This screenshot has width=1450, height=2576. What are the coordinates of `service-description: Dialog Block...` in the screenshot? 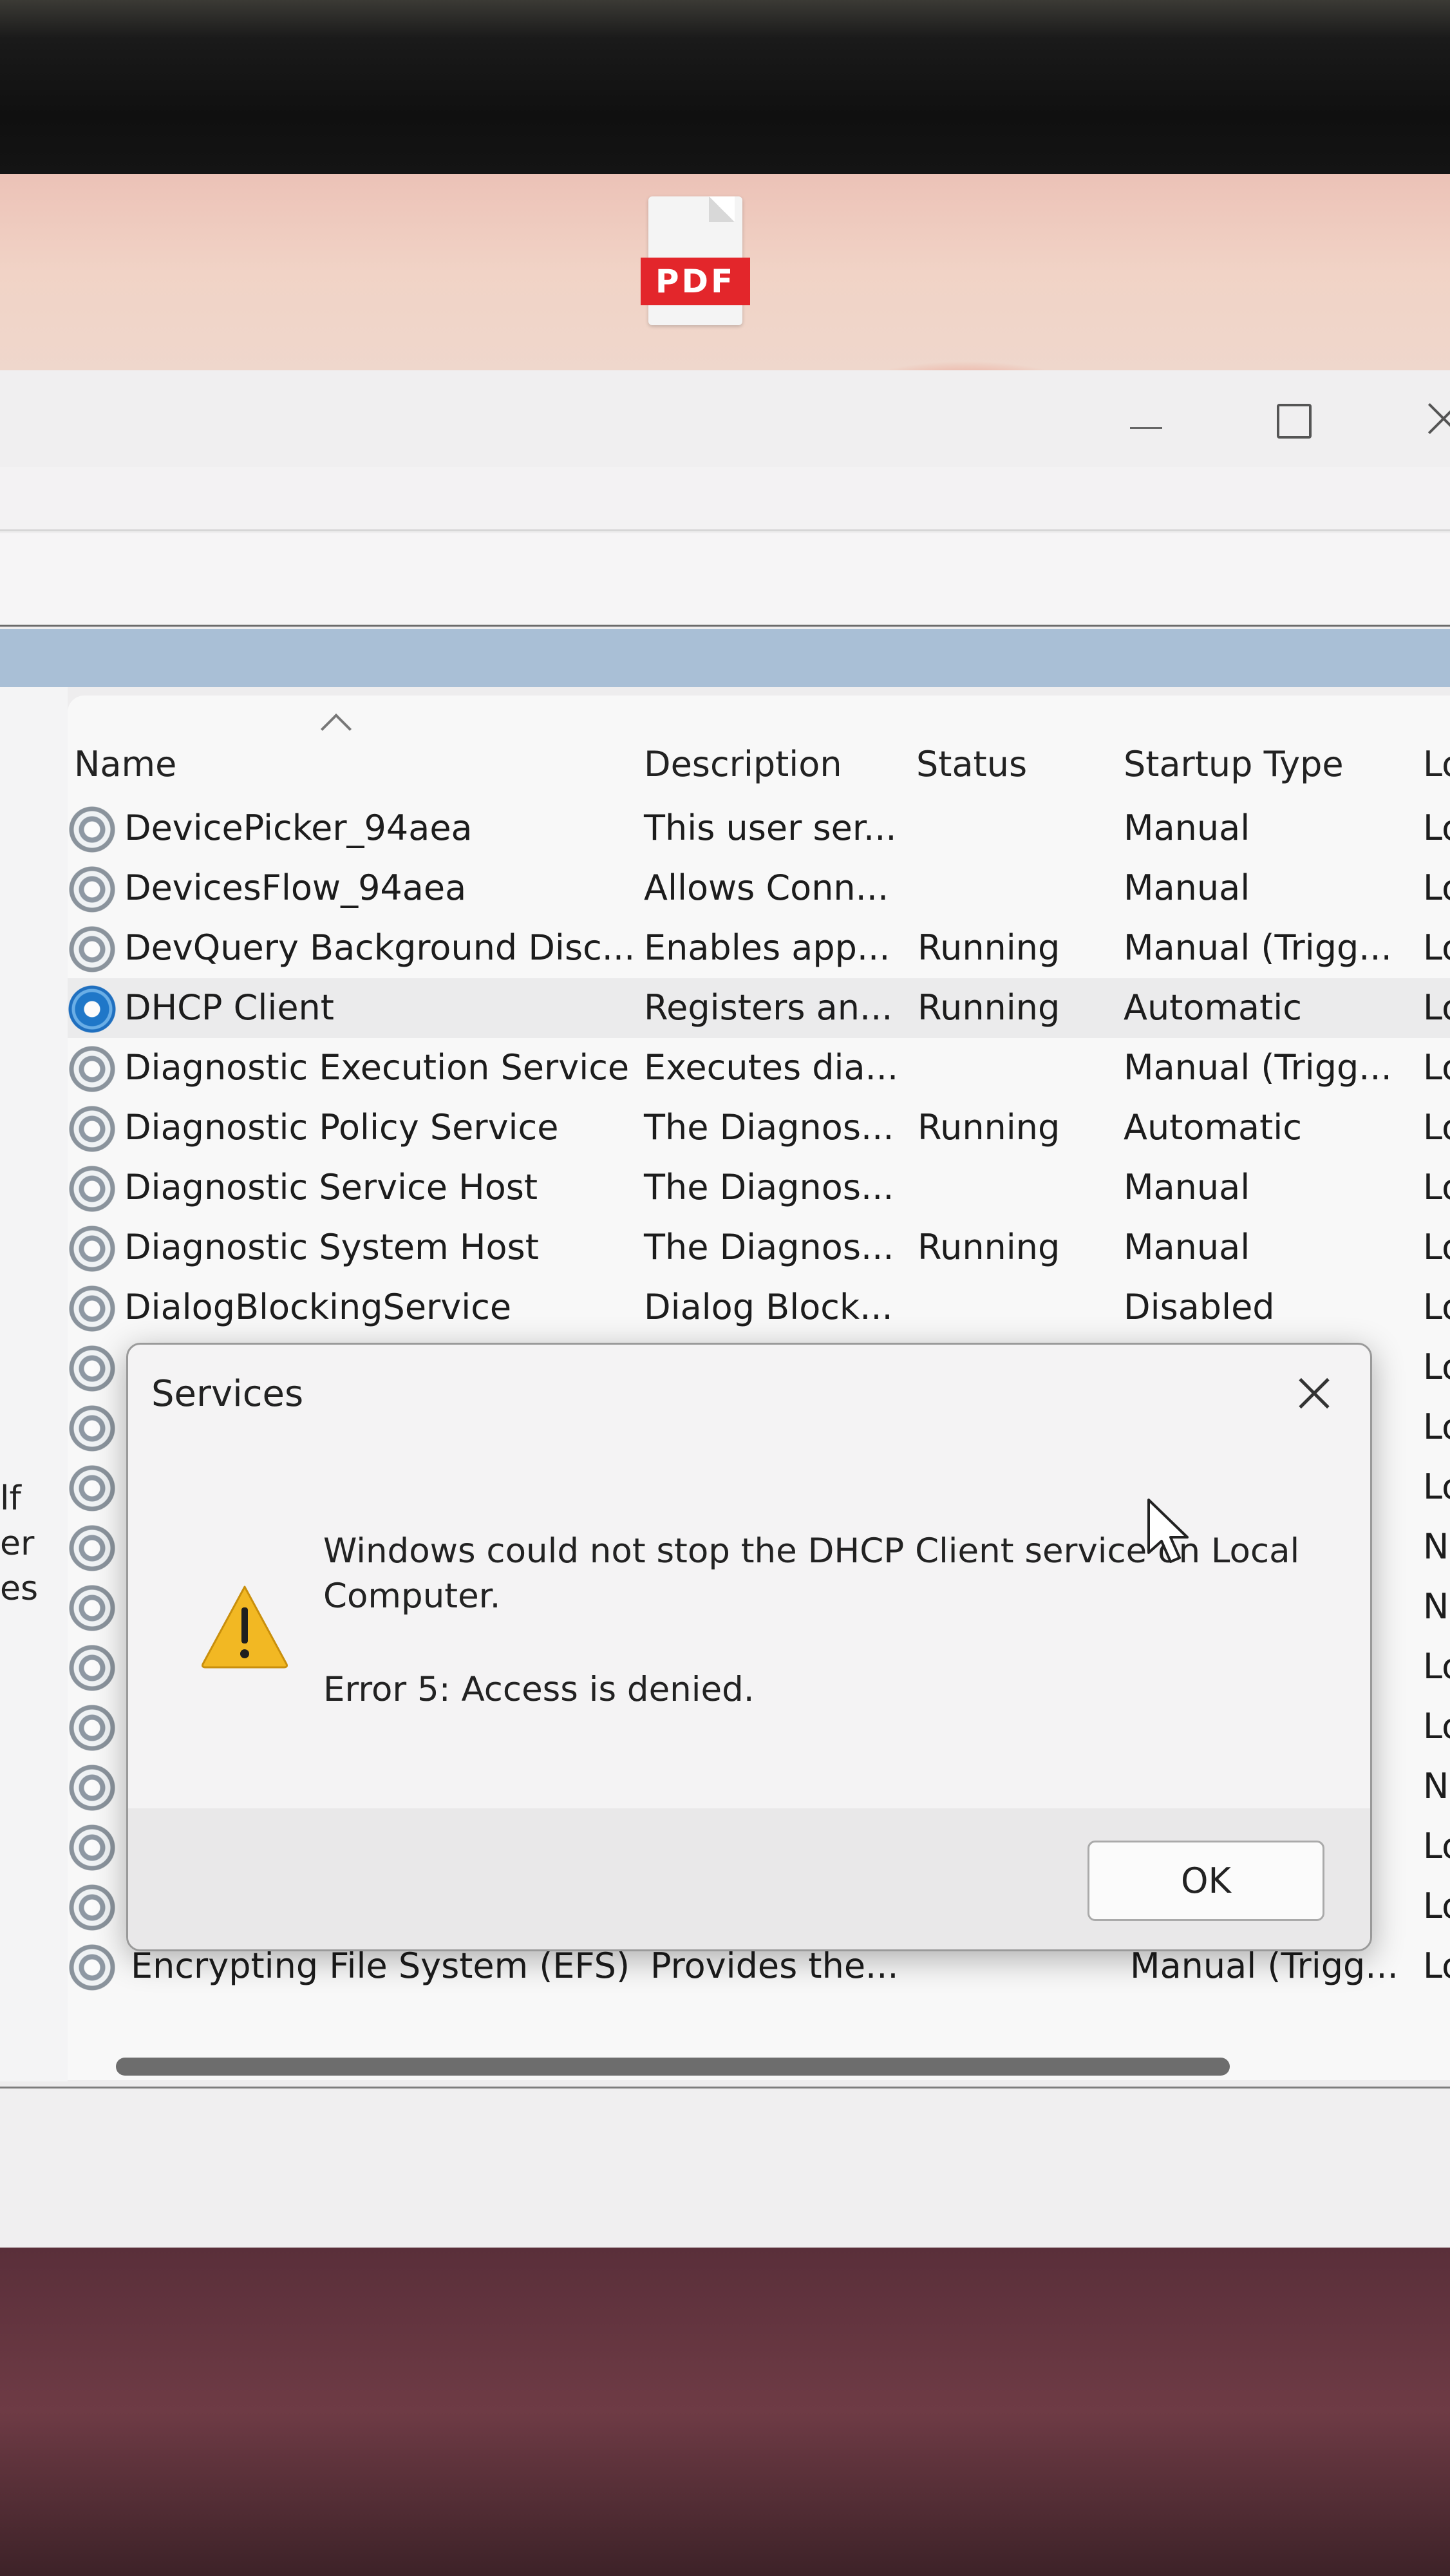 It's located at (768, 1307).